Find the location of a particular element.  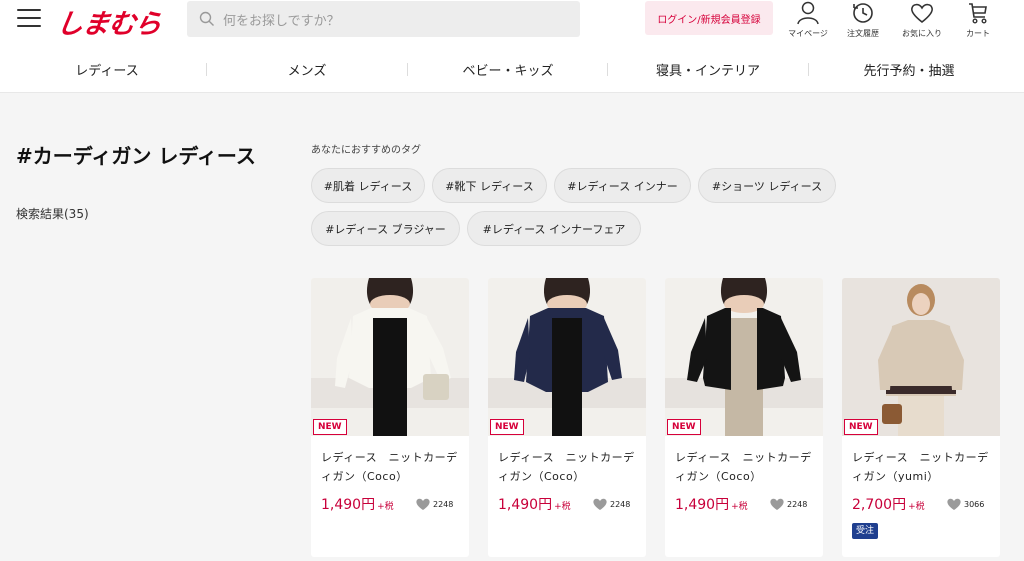

search-icon is located at coordinates (206, 18).